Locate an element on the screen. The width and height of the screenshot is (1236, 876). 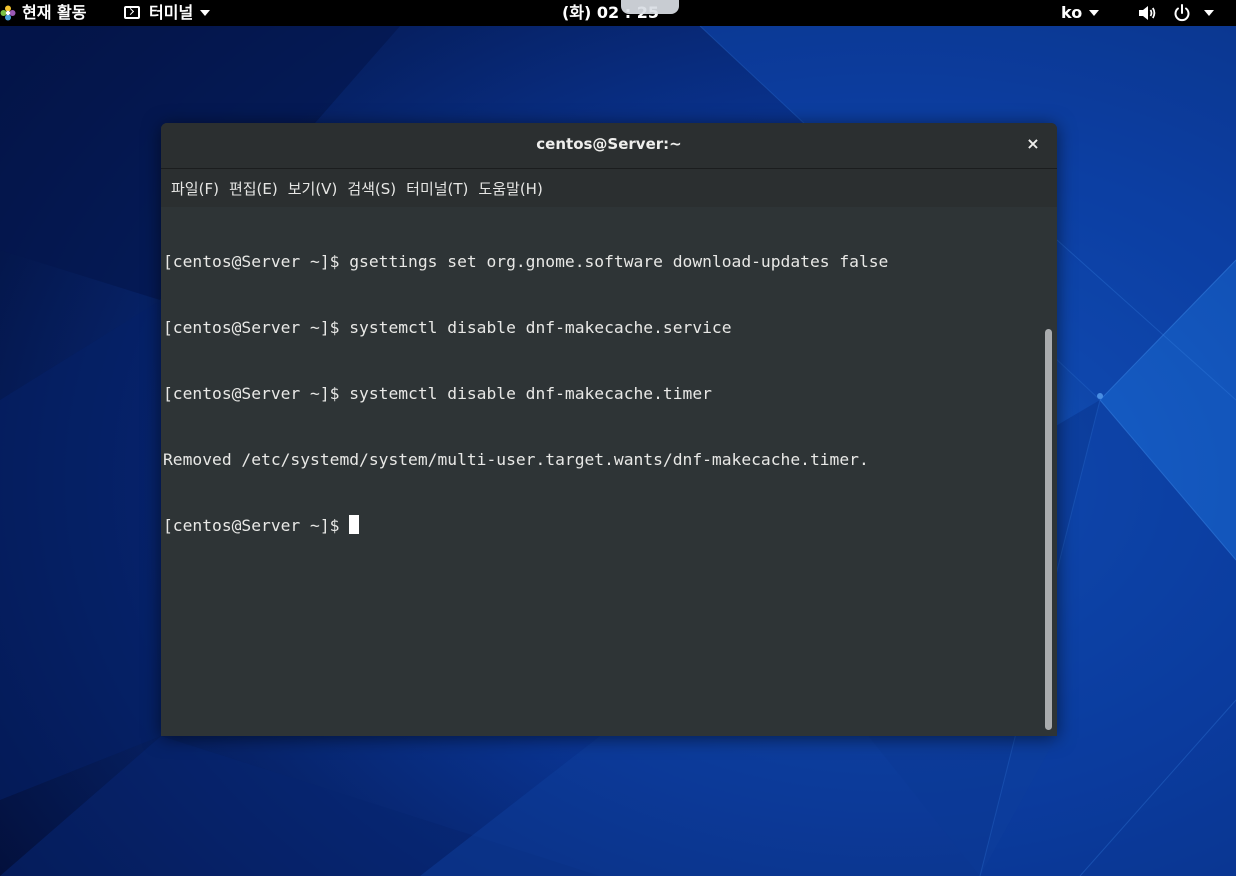
app-menu-button: 터미널 is located at coordinates (167, 13).